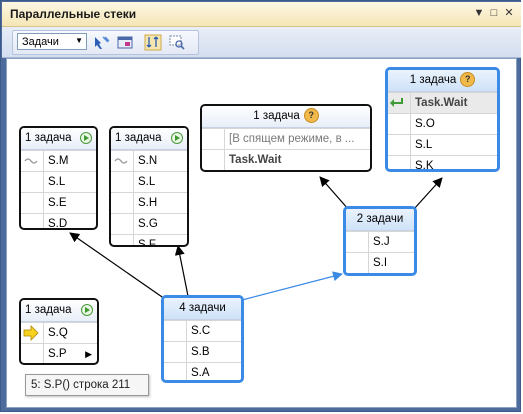 The width and height of the screenshot is (523, 414). Describe the element at coordinates (59, 353) in the screenshot. I see `frame-row: S.P ▶` at that location.